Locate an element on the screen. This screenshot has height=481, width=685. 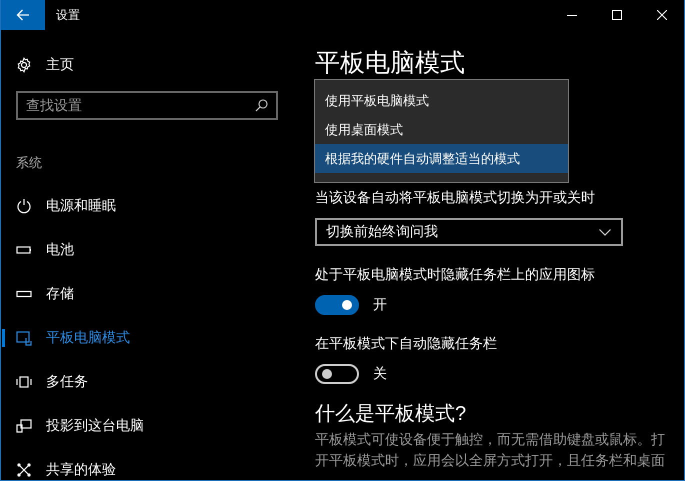
close-icon is located at coordinates (661, 15).